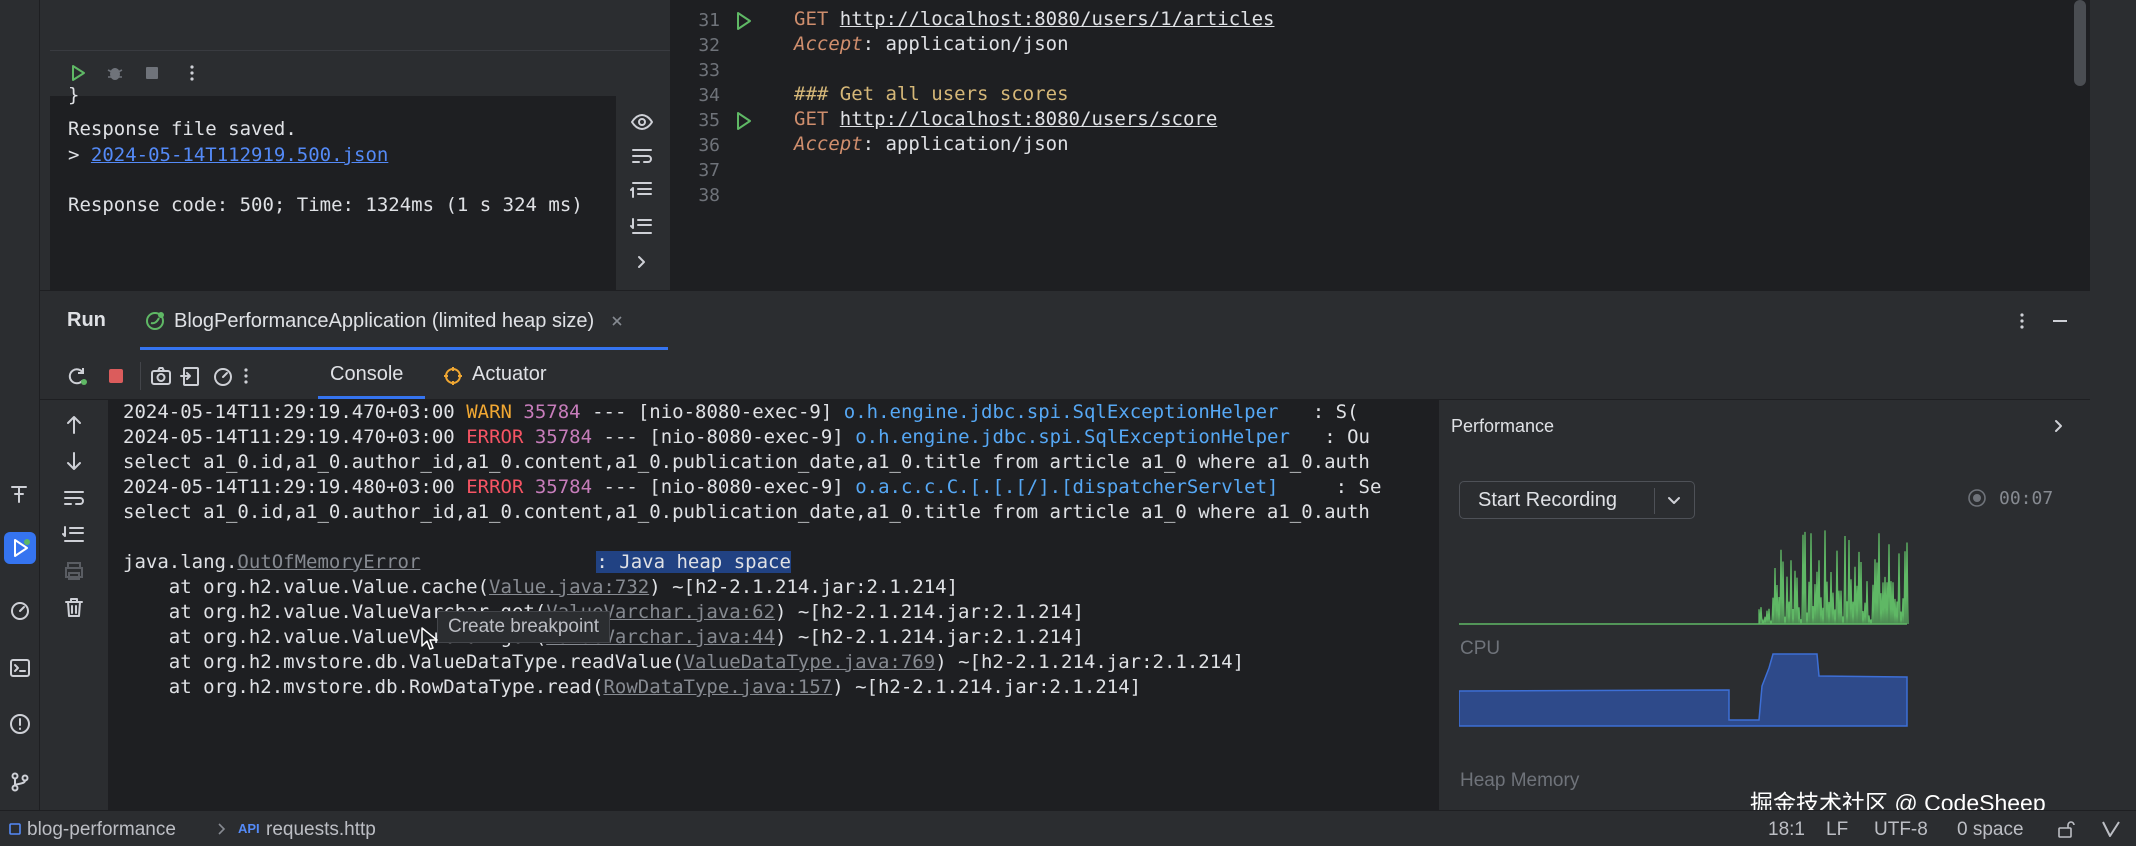 This screenshot has height=846, width=2136. I want to click on line-number: 32, so click(709, 45).